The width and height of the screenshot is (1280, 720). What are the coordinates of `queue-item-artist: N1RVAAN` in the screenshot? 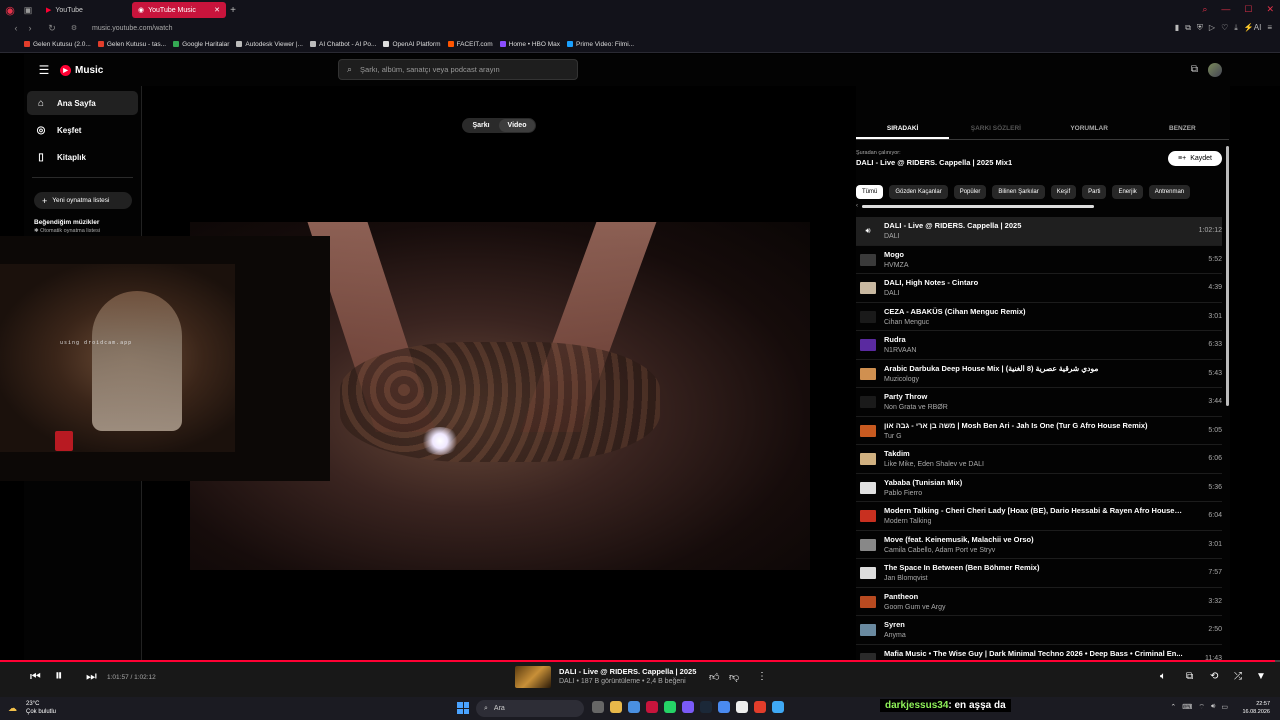 It's located at (900, 350).